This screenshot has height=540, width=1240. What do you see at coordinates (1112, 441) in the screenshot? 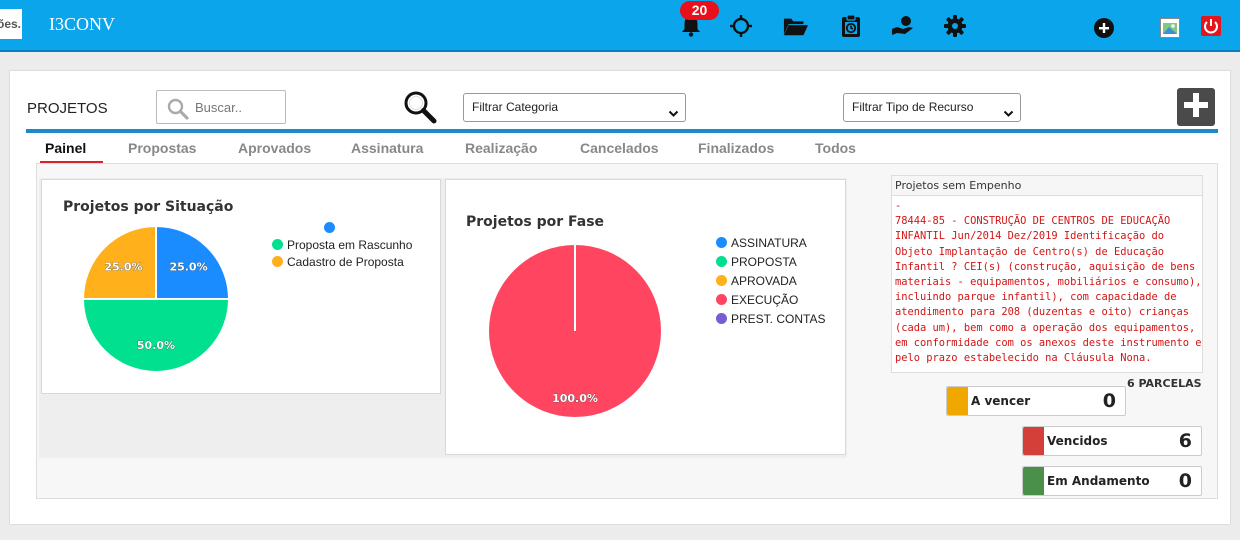
I see `stat-vencidos: Vencidos 6` at bounding box center [1112, 441].